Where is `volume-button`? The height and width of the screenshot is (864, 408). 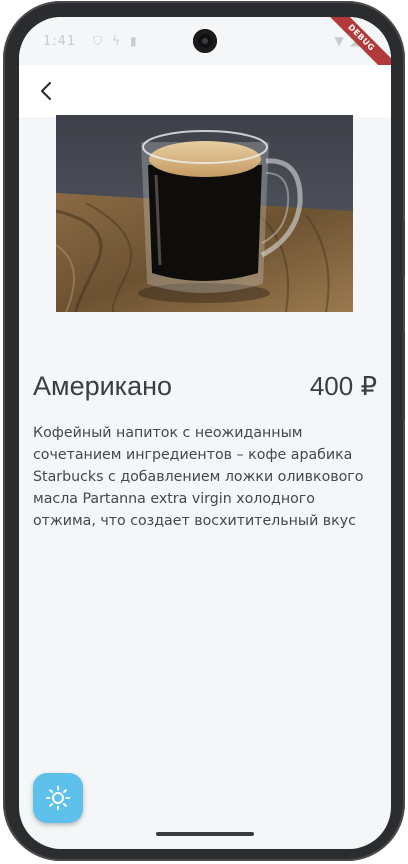 volume-button is located at coordinates (403, 249).